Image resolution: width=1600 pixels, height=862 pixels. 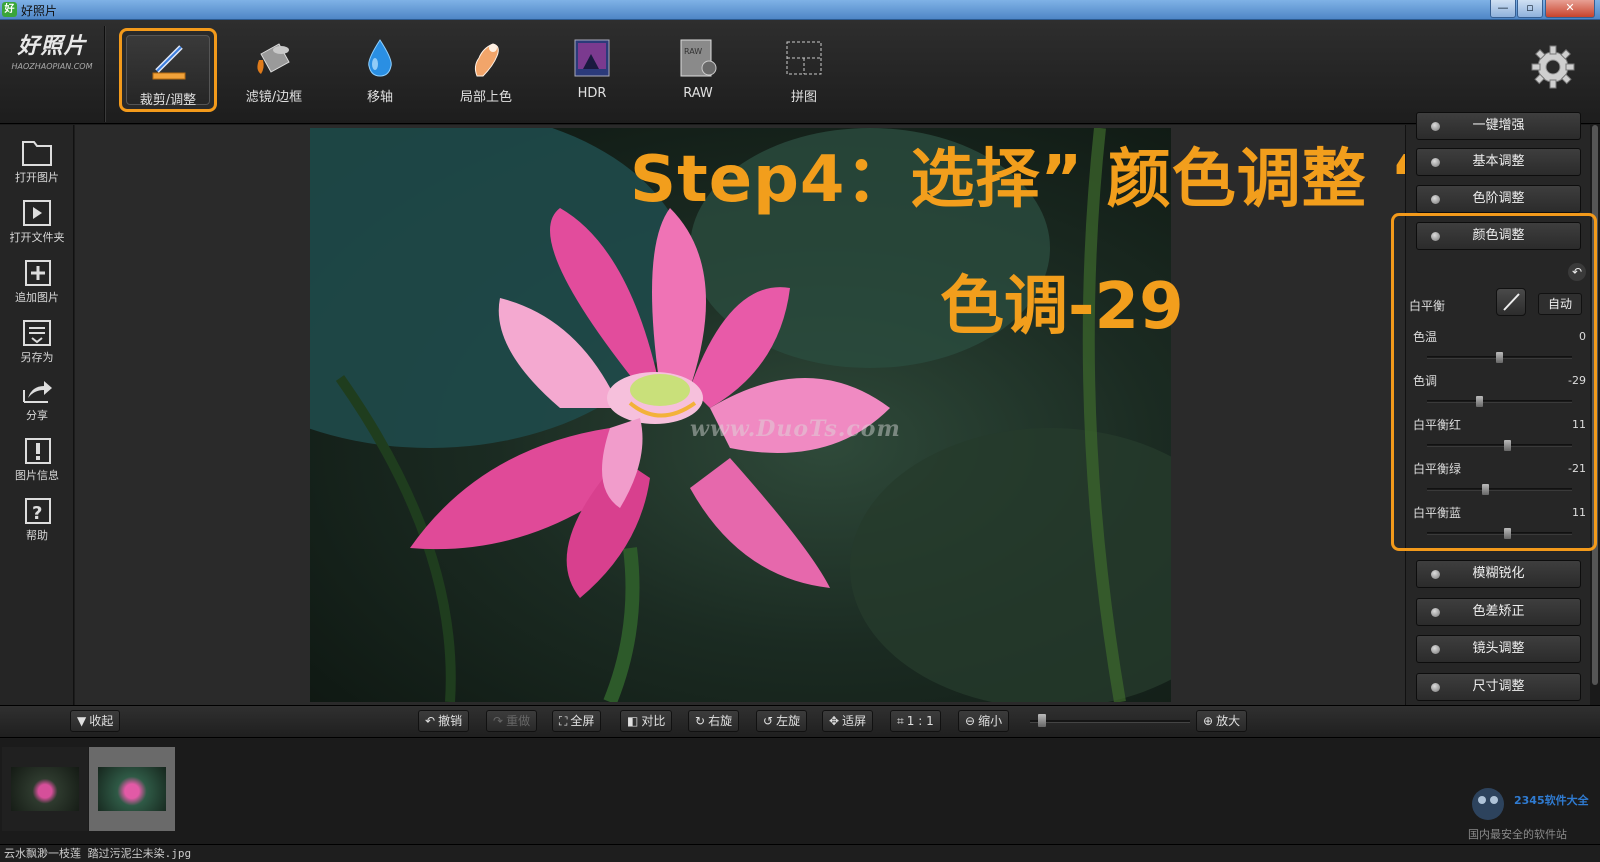 I want to click on filmstrip-thumbnail-selected, so click(x=132, y=789).